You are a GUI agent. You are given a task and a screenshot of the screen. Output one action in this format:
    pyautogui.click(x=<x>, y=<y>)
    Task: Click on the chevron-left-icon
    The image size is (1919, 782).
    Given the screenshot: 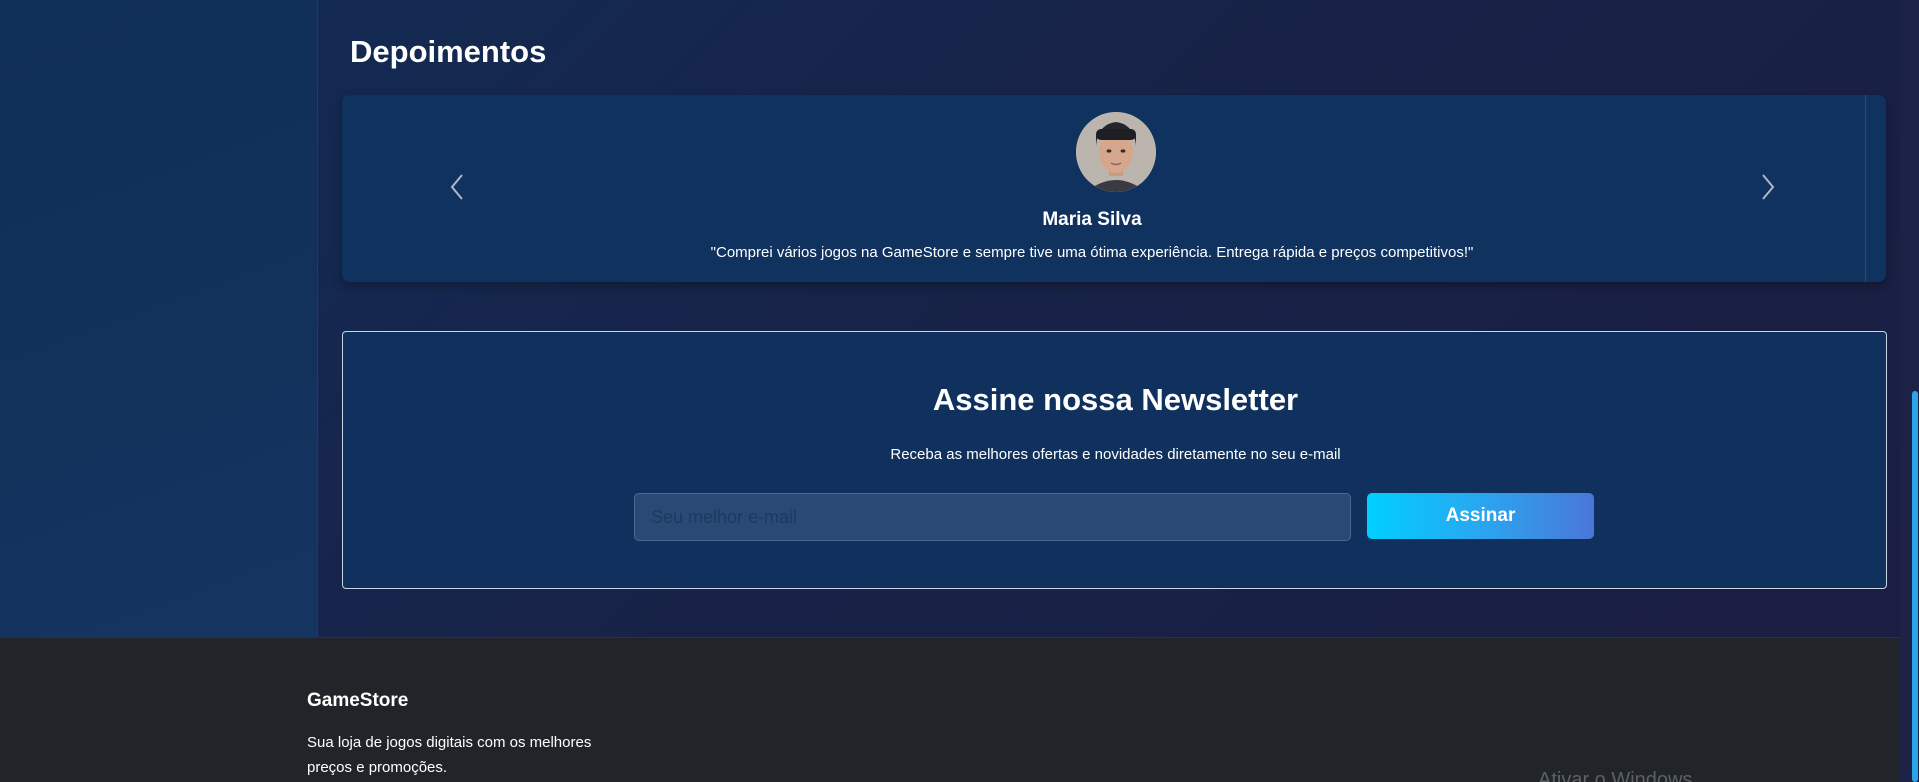 What is the action you would take?
    pyautogui.click(x=456, y=187)
    